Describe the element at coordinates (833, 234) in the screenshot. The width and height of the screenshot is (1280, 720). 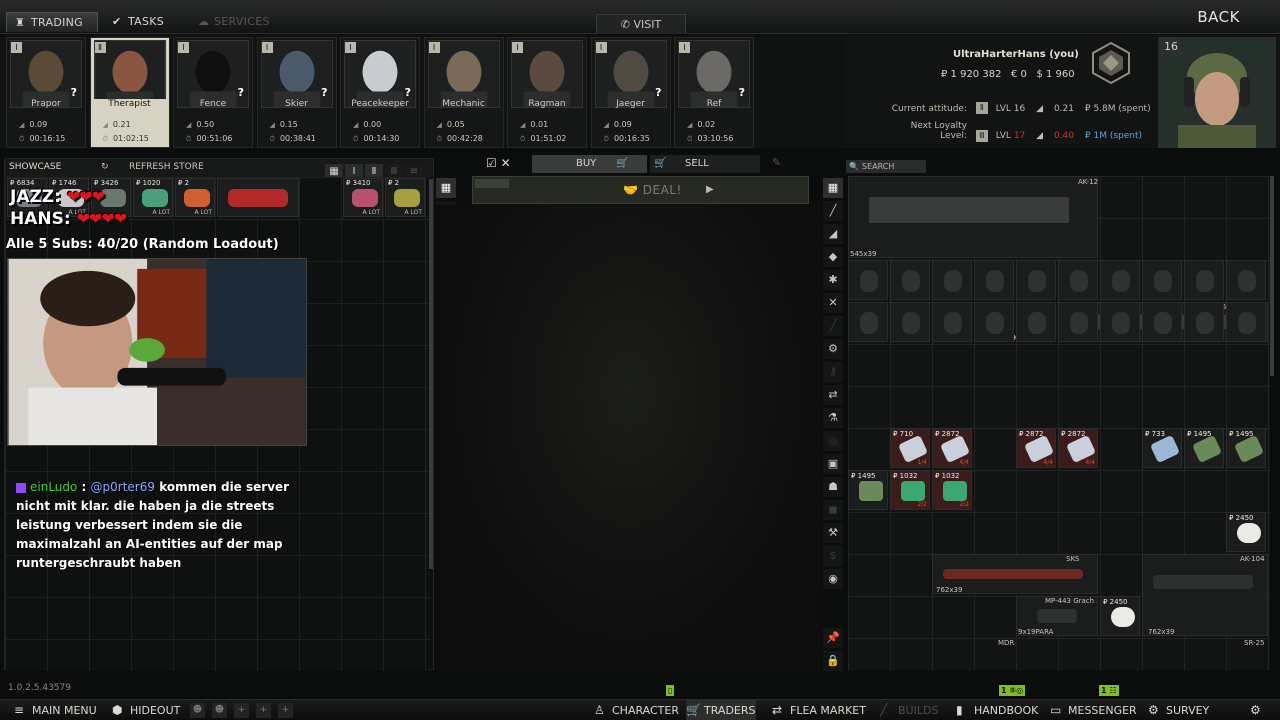
I see `stock-knives-icon: ◢` at that location.